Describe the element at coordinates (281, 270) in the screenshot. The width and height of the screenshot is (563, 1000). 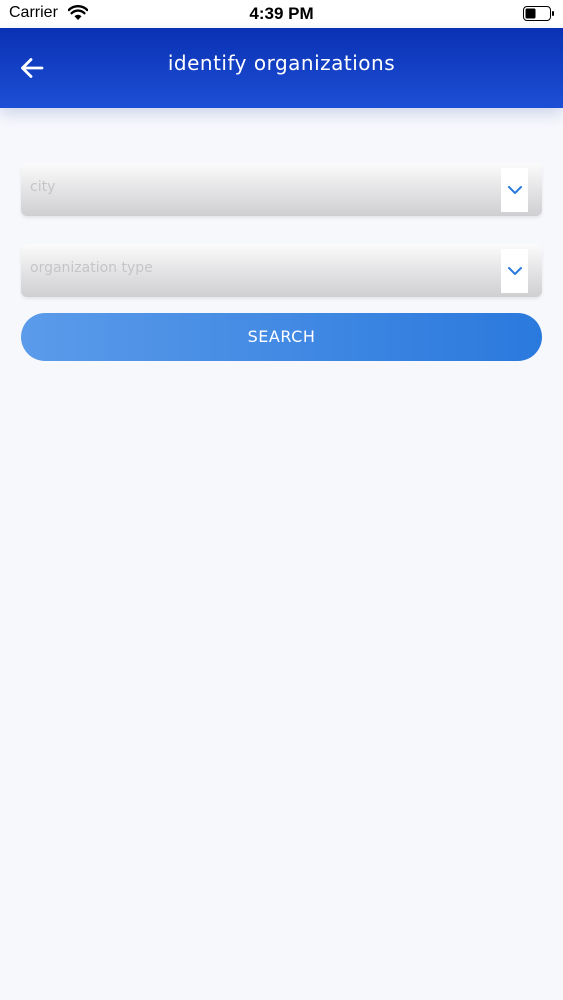
I see `organization-type-dropdown: organization type` at that location.